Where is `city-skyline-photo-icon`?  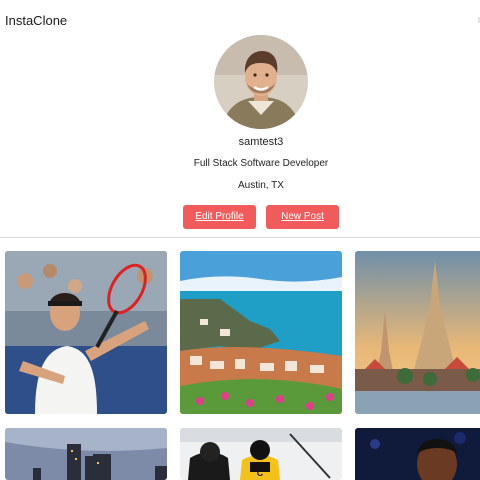 city-skyline-photo-icon is located at coordinates (86, 454).